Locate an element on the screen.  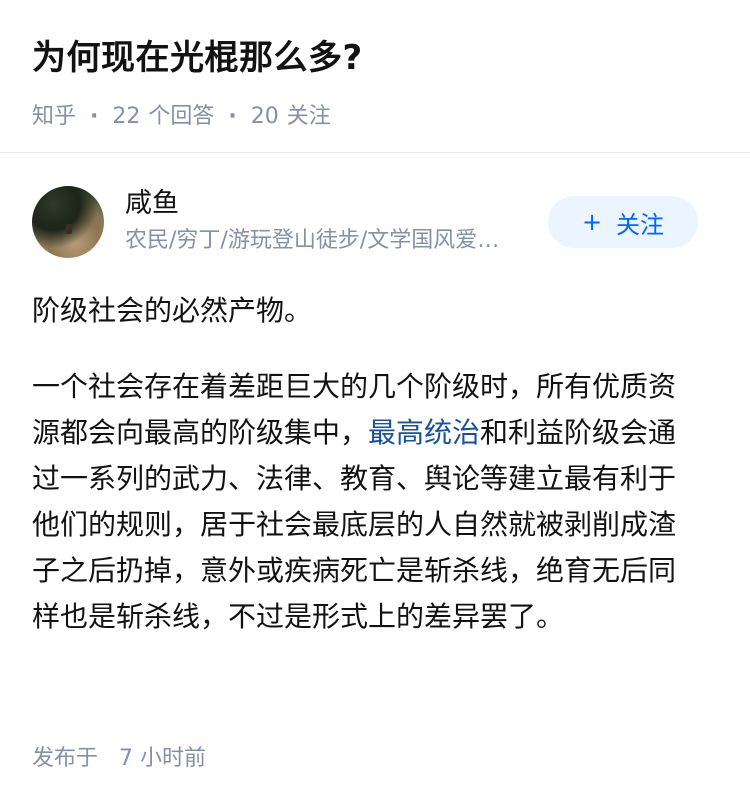
answer-paragraph: 阶级社会的必然产物。 is located at coordinates (172, 310).